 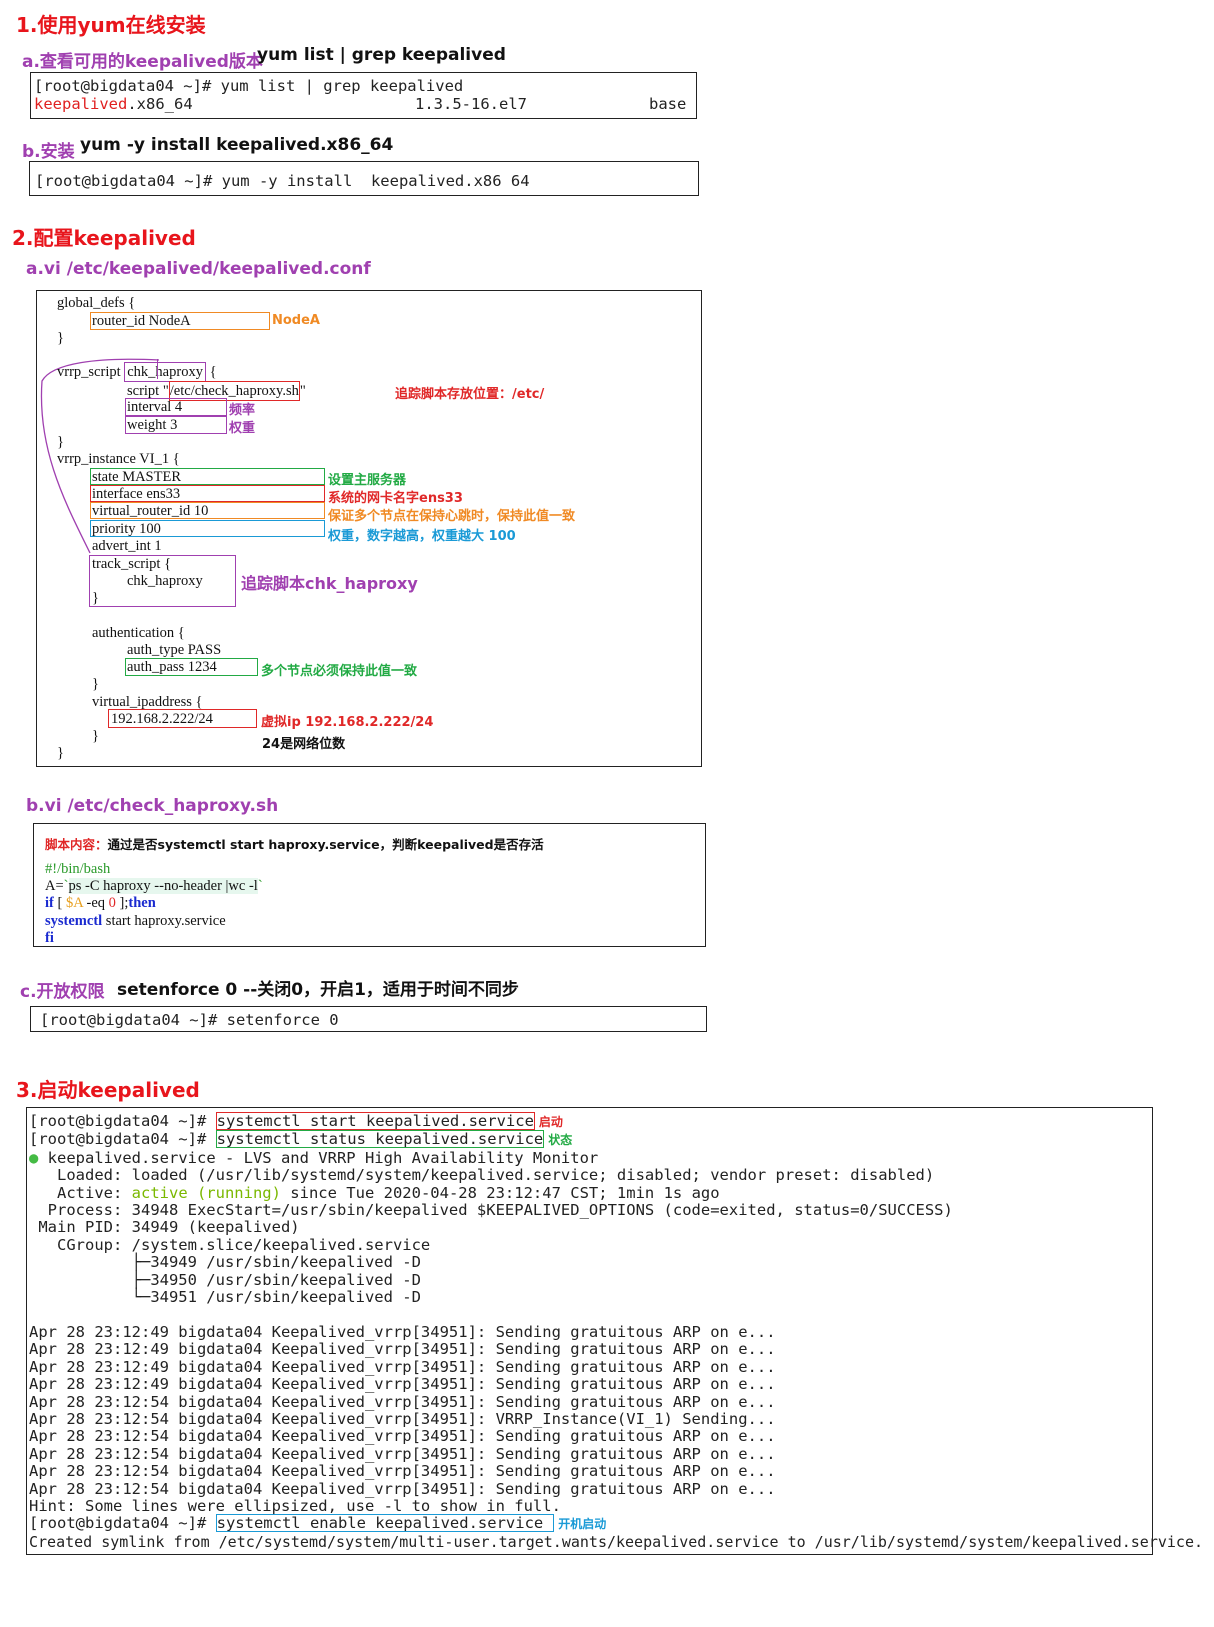 I want to click on section1a-cmd: yum list | grep keepalived, so click(x=381, y=55).